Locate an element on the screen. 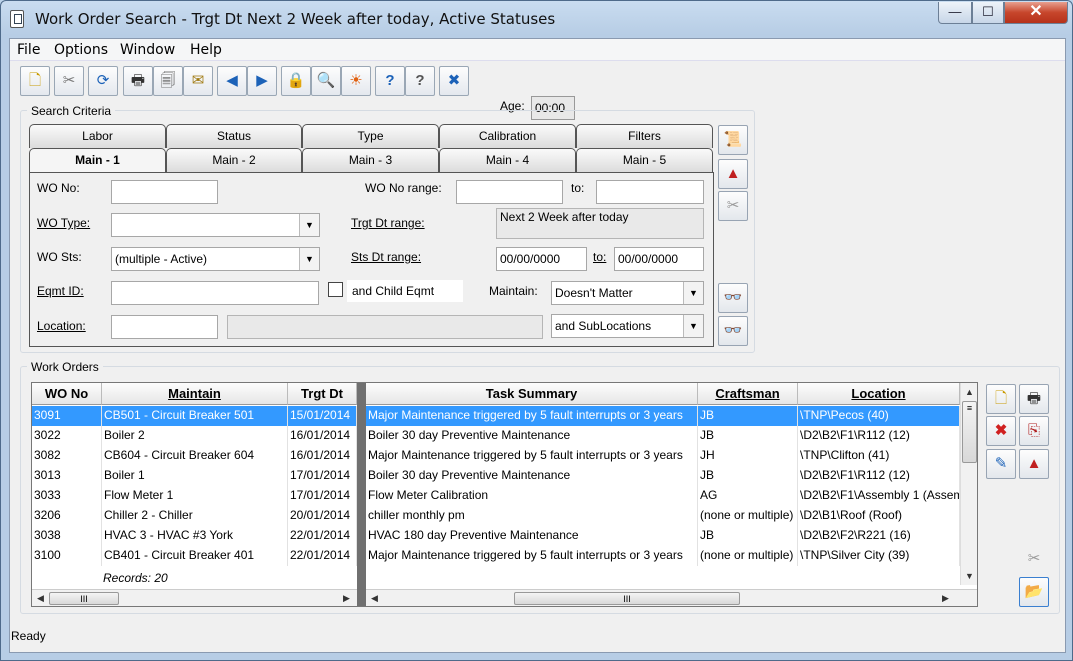  sts-dt-to-input: 00/00/0000 is located at coordinates (659, 259).